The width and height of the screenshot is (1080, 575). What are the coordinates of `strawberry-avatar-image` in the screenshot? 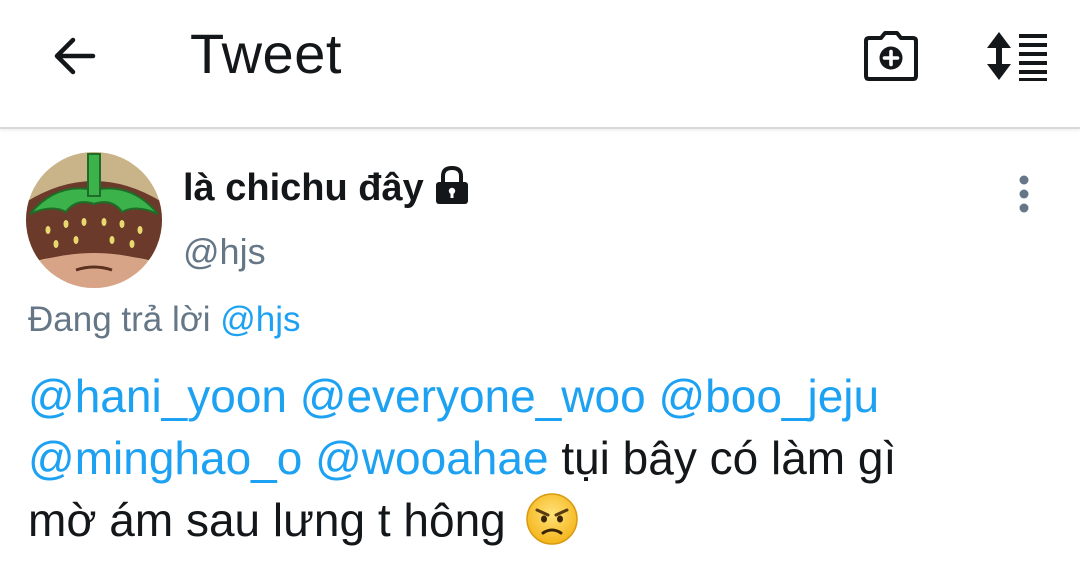 It's located at (94, 220).